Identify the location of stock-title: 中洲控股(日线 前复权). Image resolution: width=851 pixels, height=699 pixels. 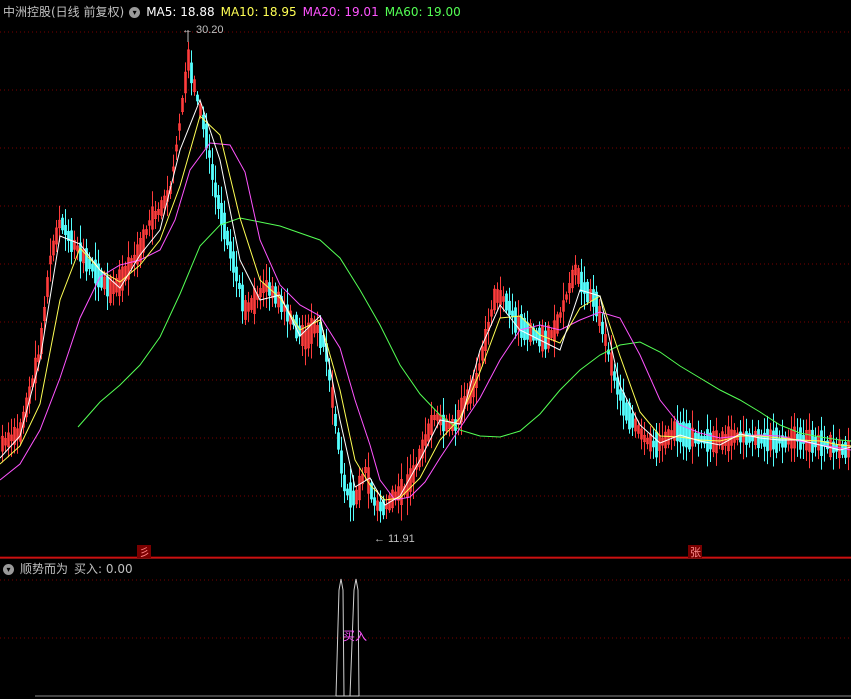
(64, 12).